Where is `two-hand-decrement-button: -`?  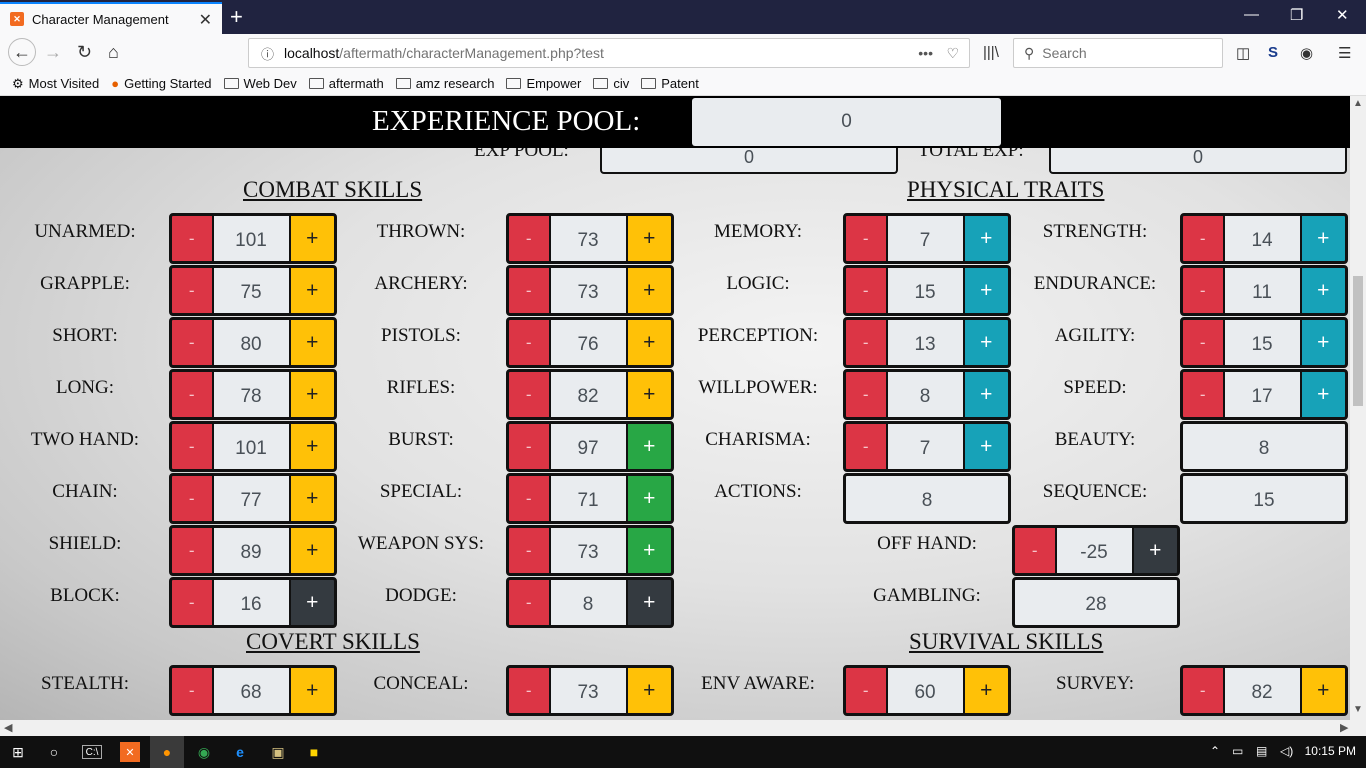 two-hand-decrement-button: - is located at coordinates (192, 446).